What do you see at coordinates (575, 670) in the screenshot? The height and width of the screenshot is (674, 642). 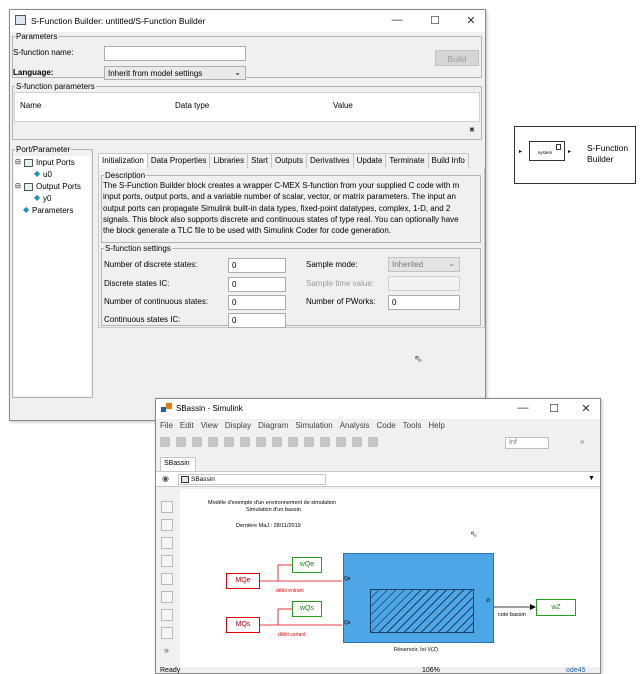 I see `solver-label: ode45` at bounding box center [575, 670].